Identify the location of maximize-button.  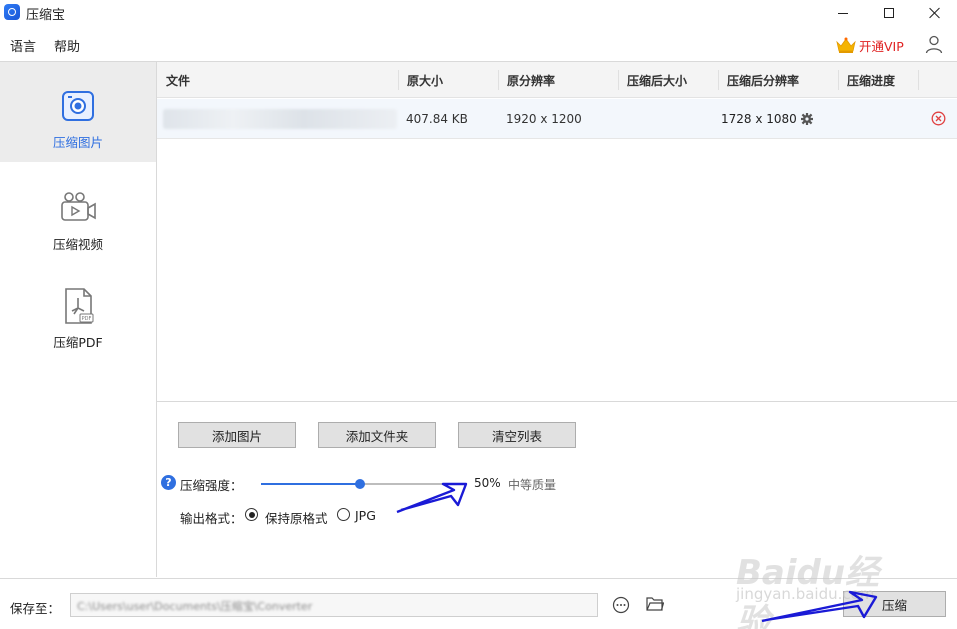
(889, 13).